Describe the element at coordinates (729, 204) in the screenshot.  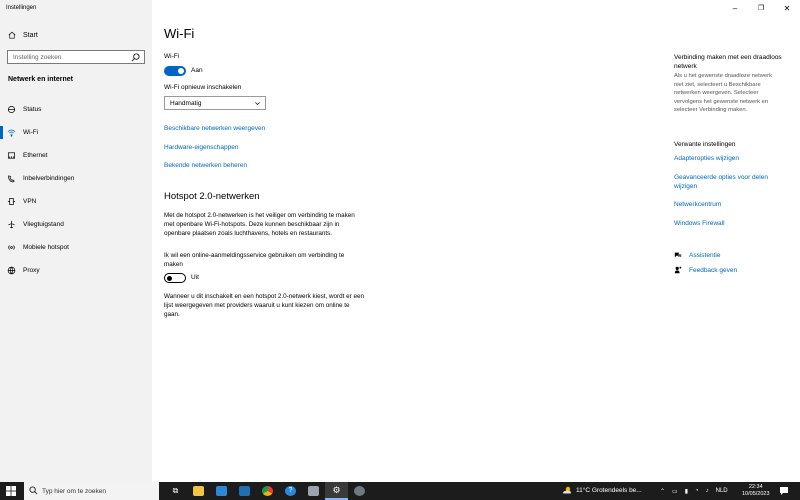
I see `network-center-link: Netwerkcentrum` at that location.